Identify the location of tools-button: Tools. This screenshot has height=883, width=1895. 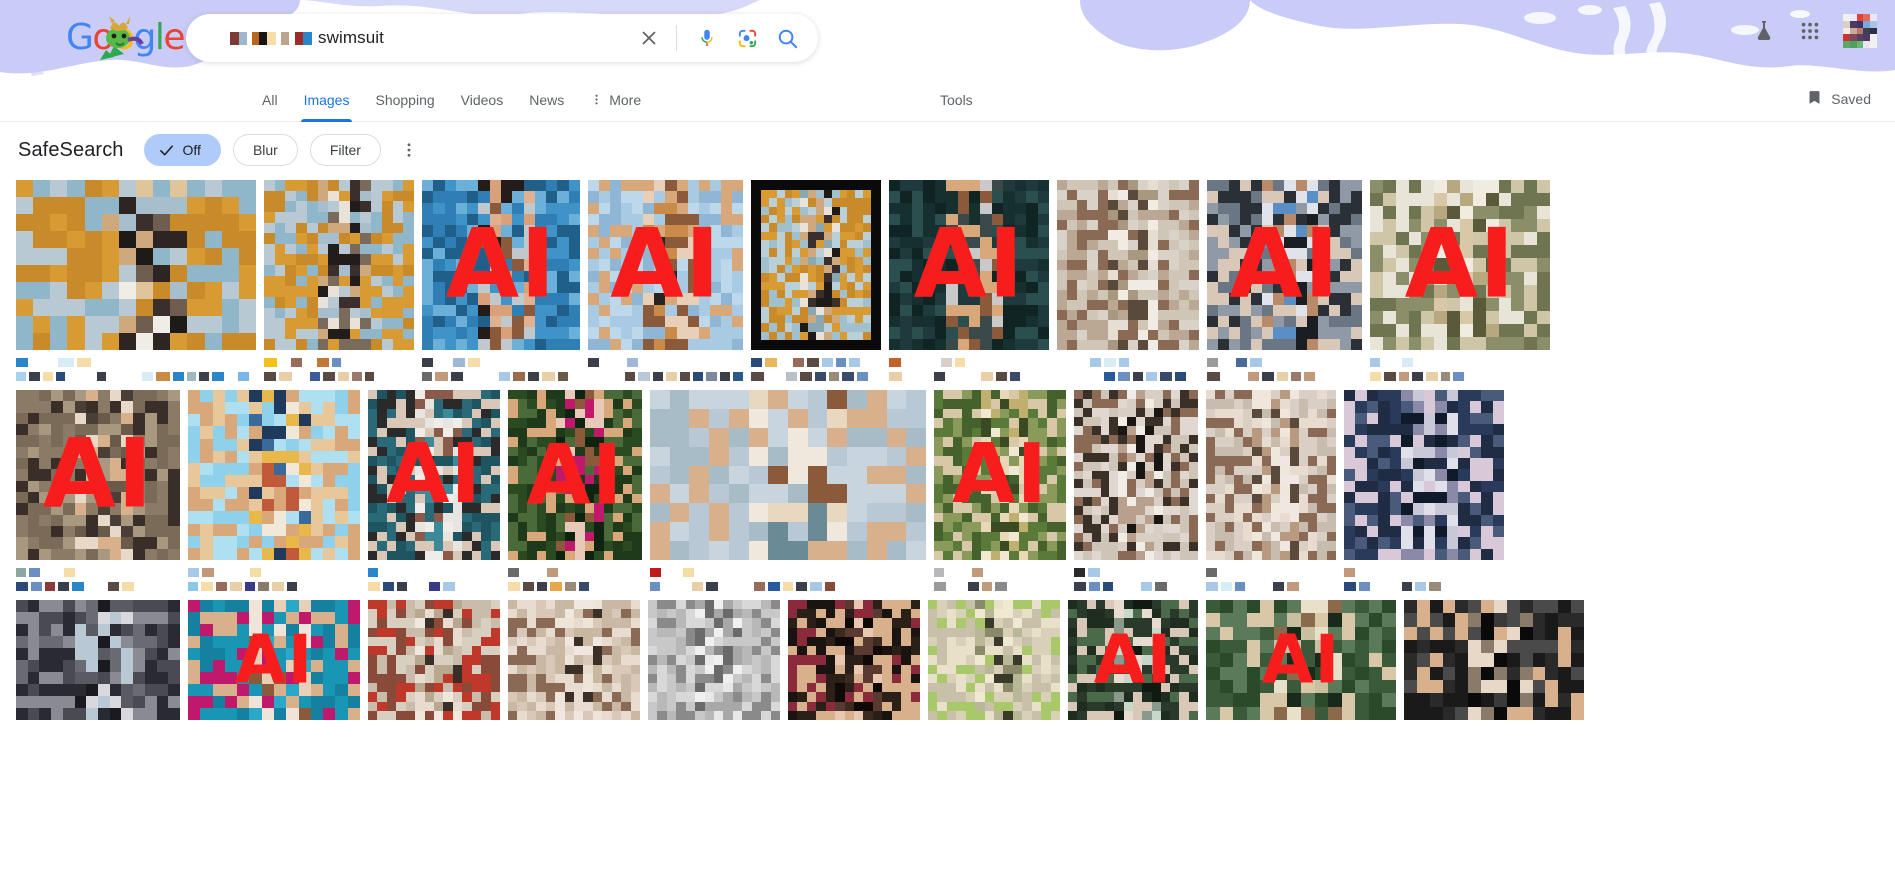
(956, 100).